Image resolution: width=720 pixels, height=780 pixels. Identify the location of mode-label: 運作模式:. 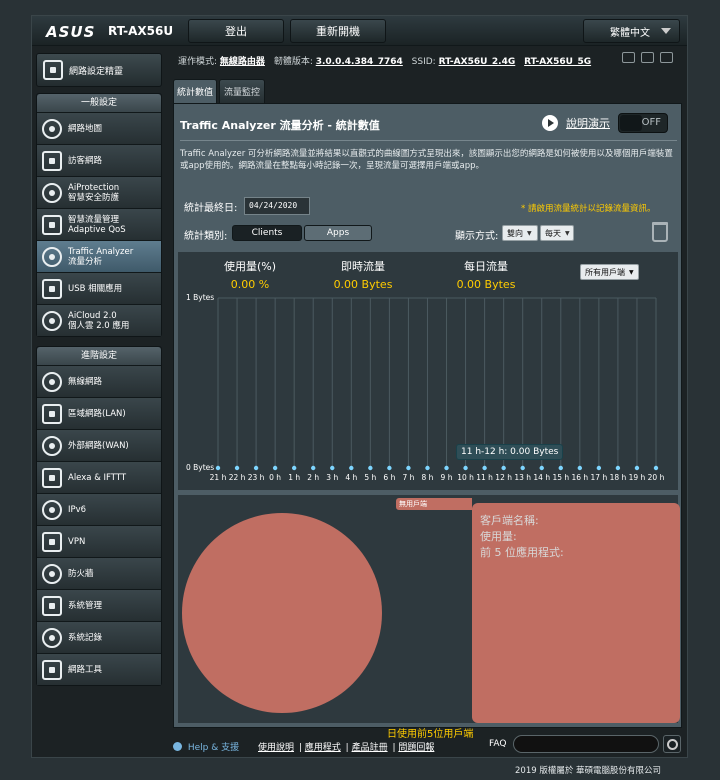
(198, 62).